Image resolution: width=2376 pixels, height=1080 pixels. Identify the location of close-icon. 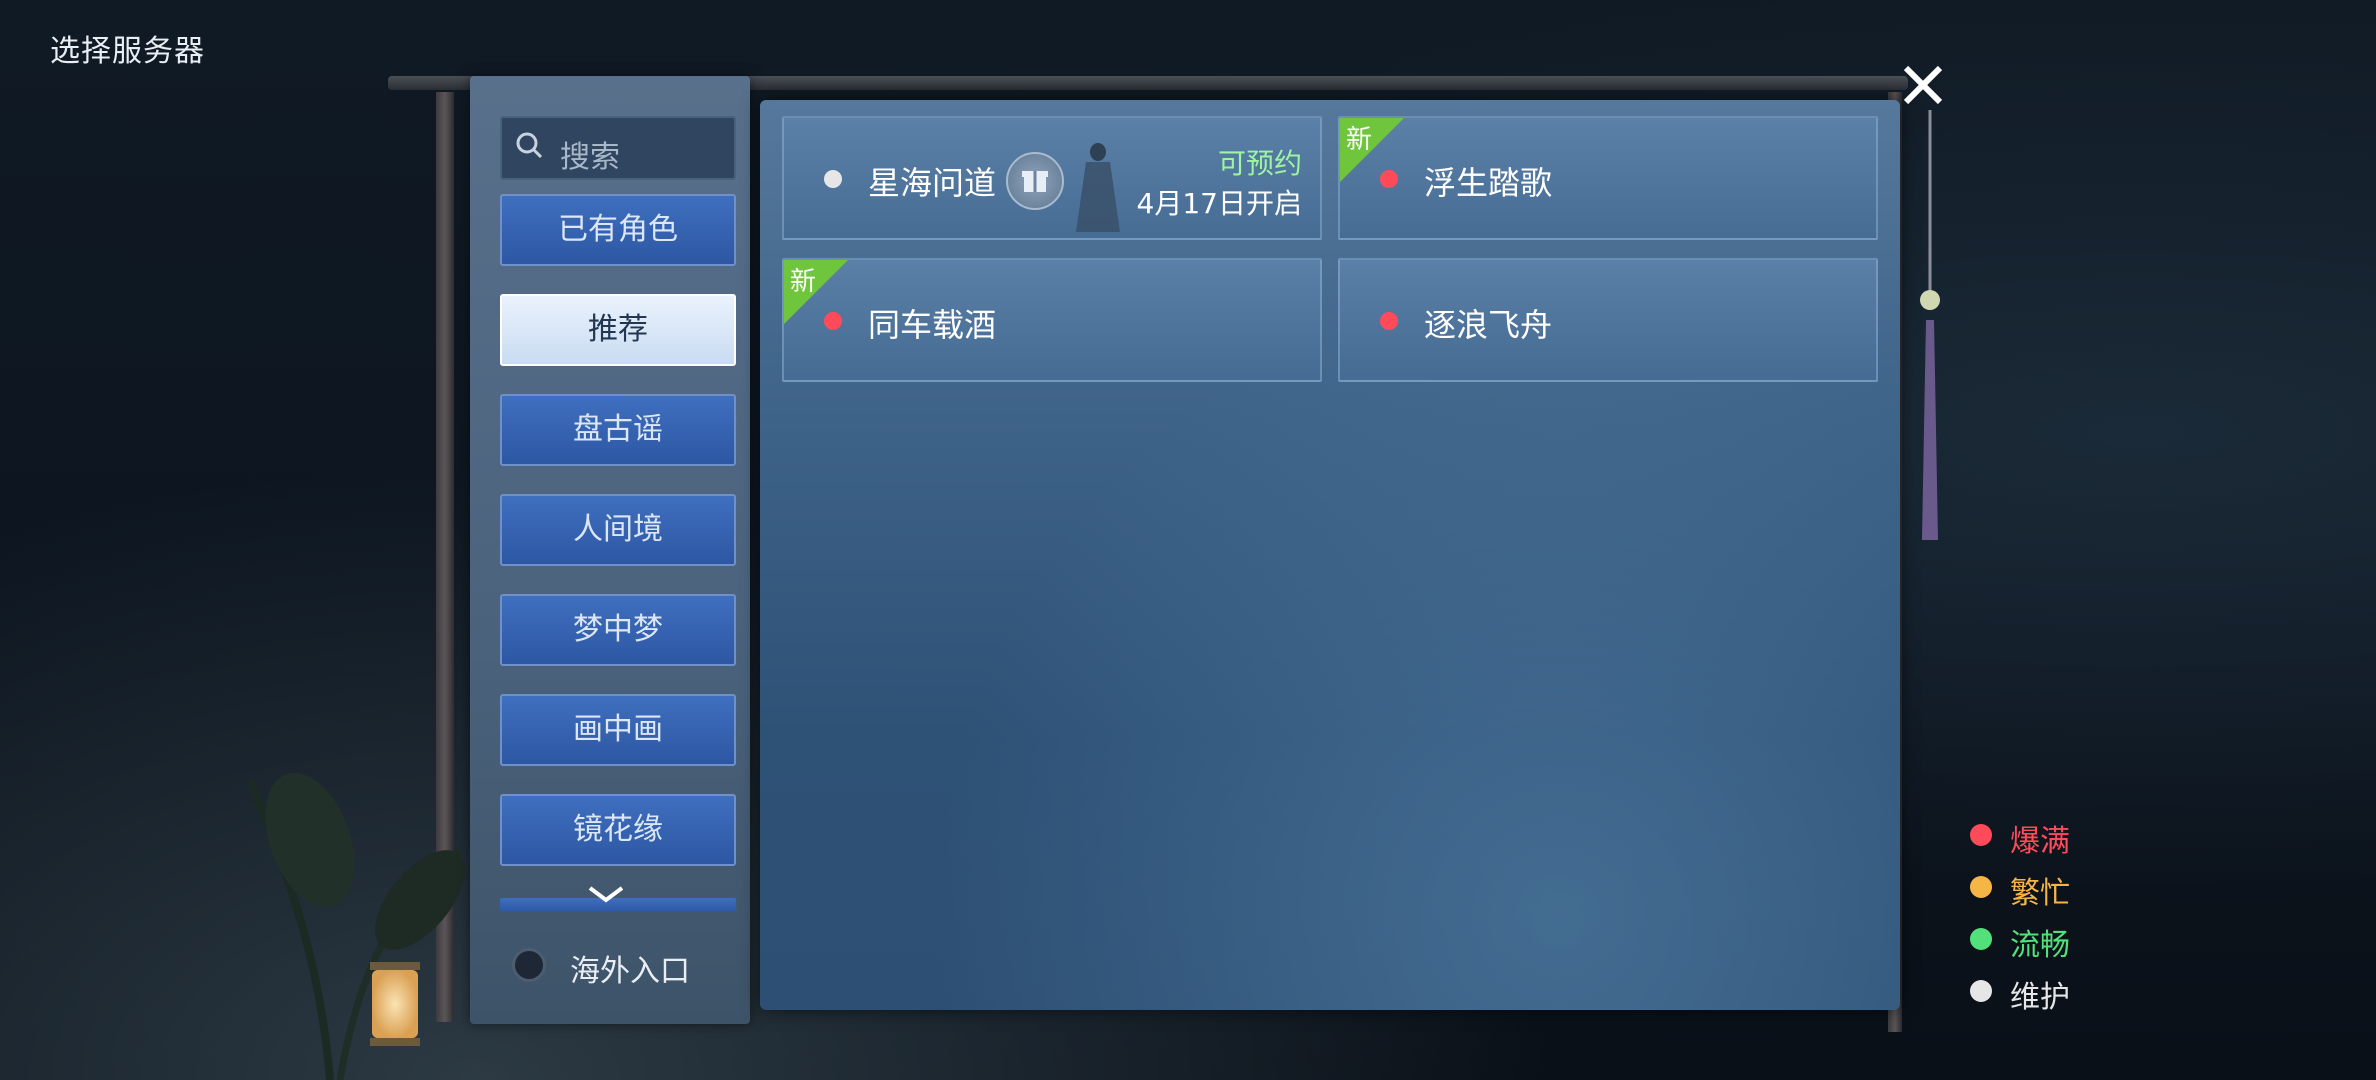
(1923, 85).